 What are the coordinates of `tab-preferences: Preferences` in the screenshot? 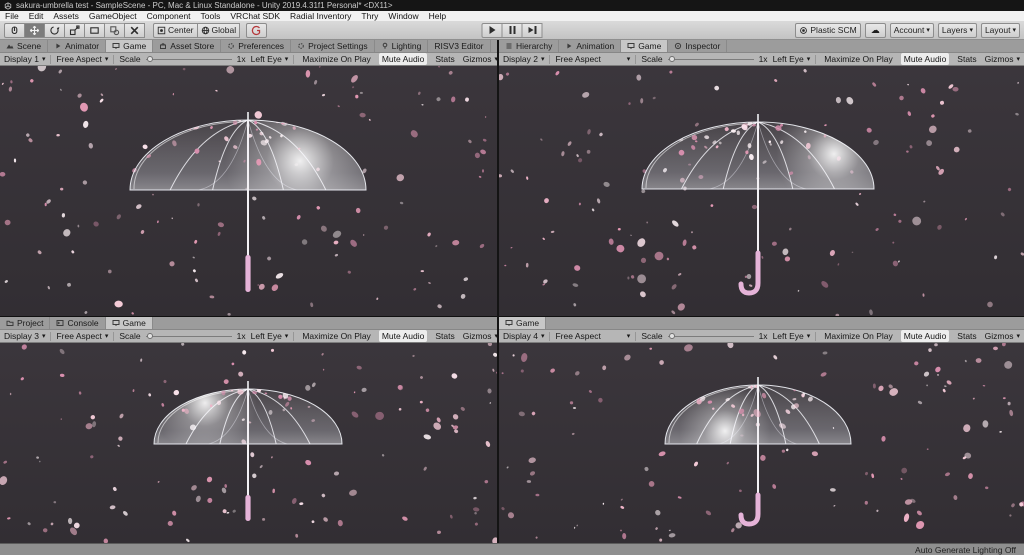 It's located at (256, 46).